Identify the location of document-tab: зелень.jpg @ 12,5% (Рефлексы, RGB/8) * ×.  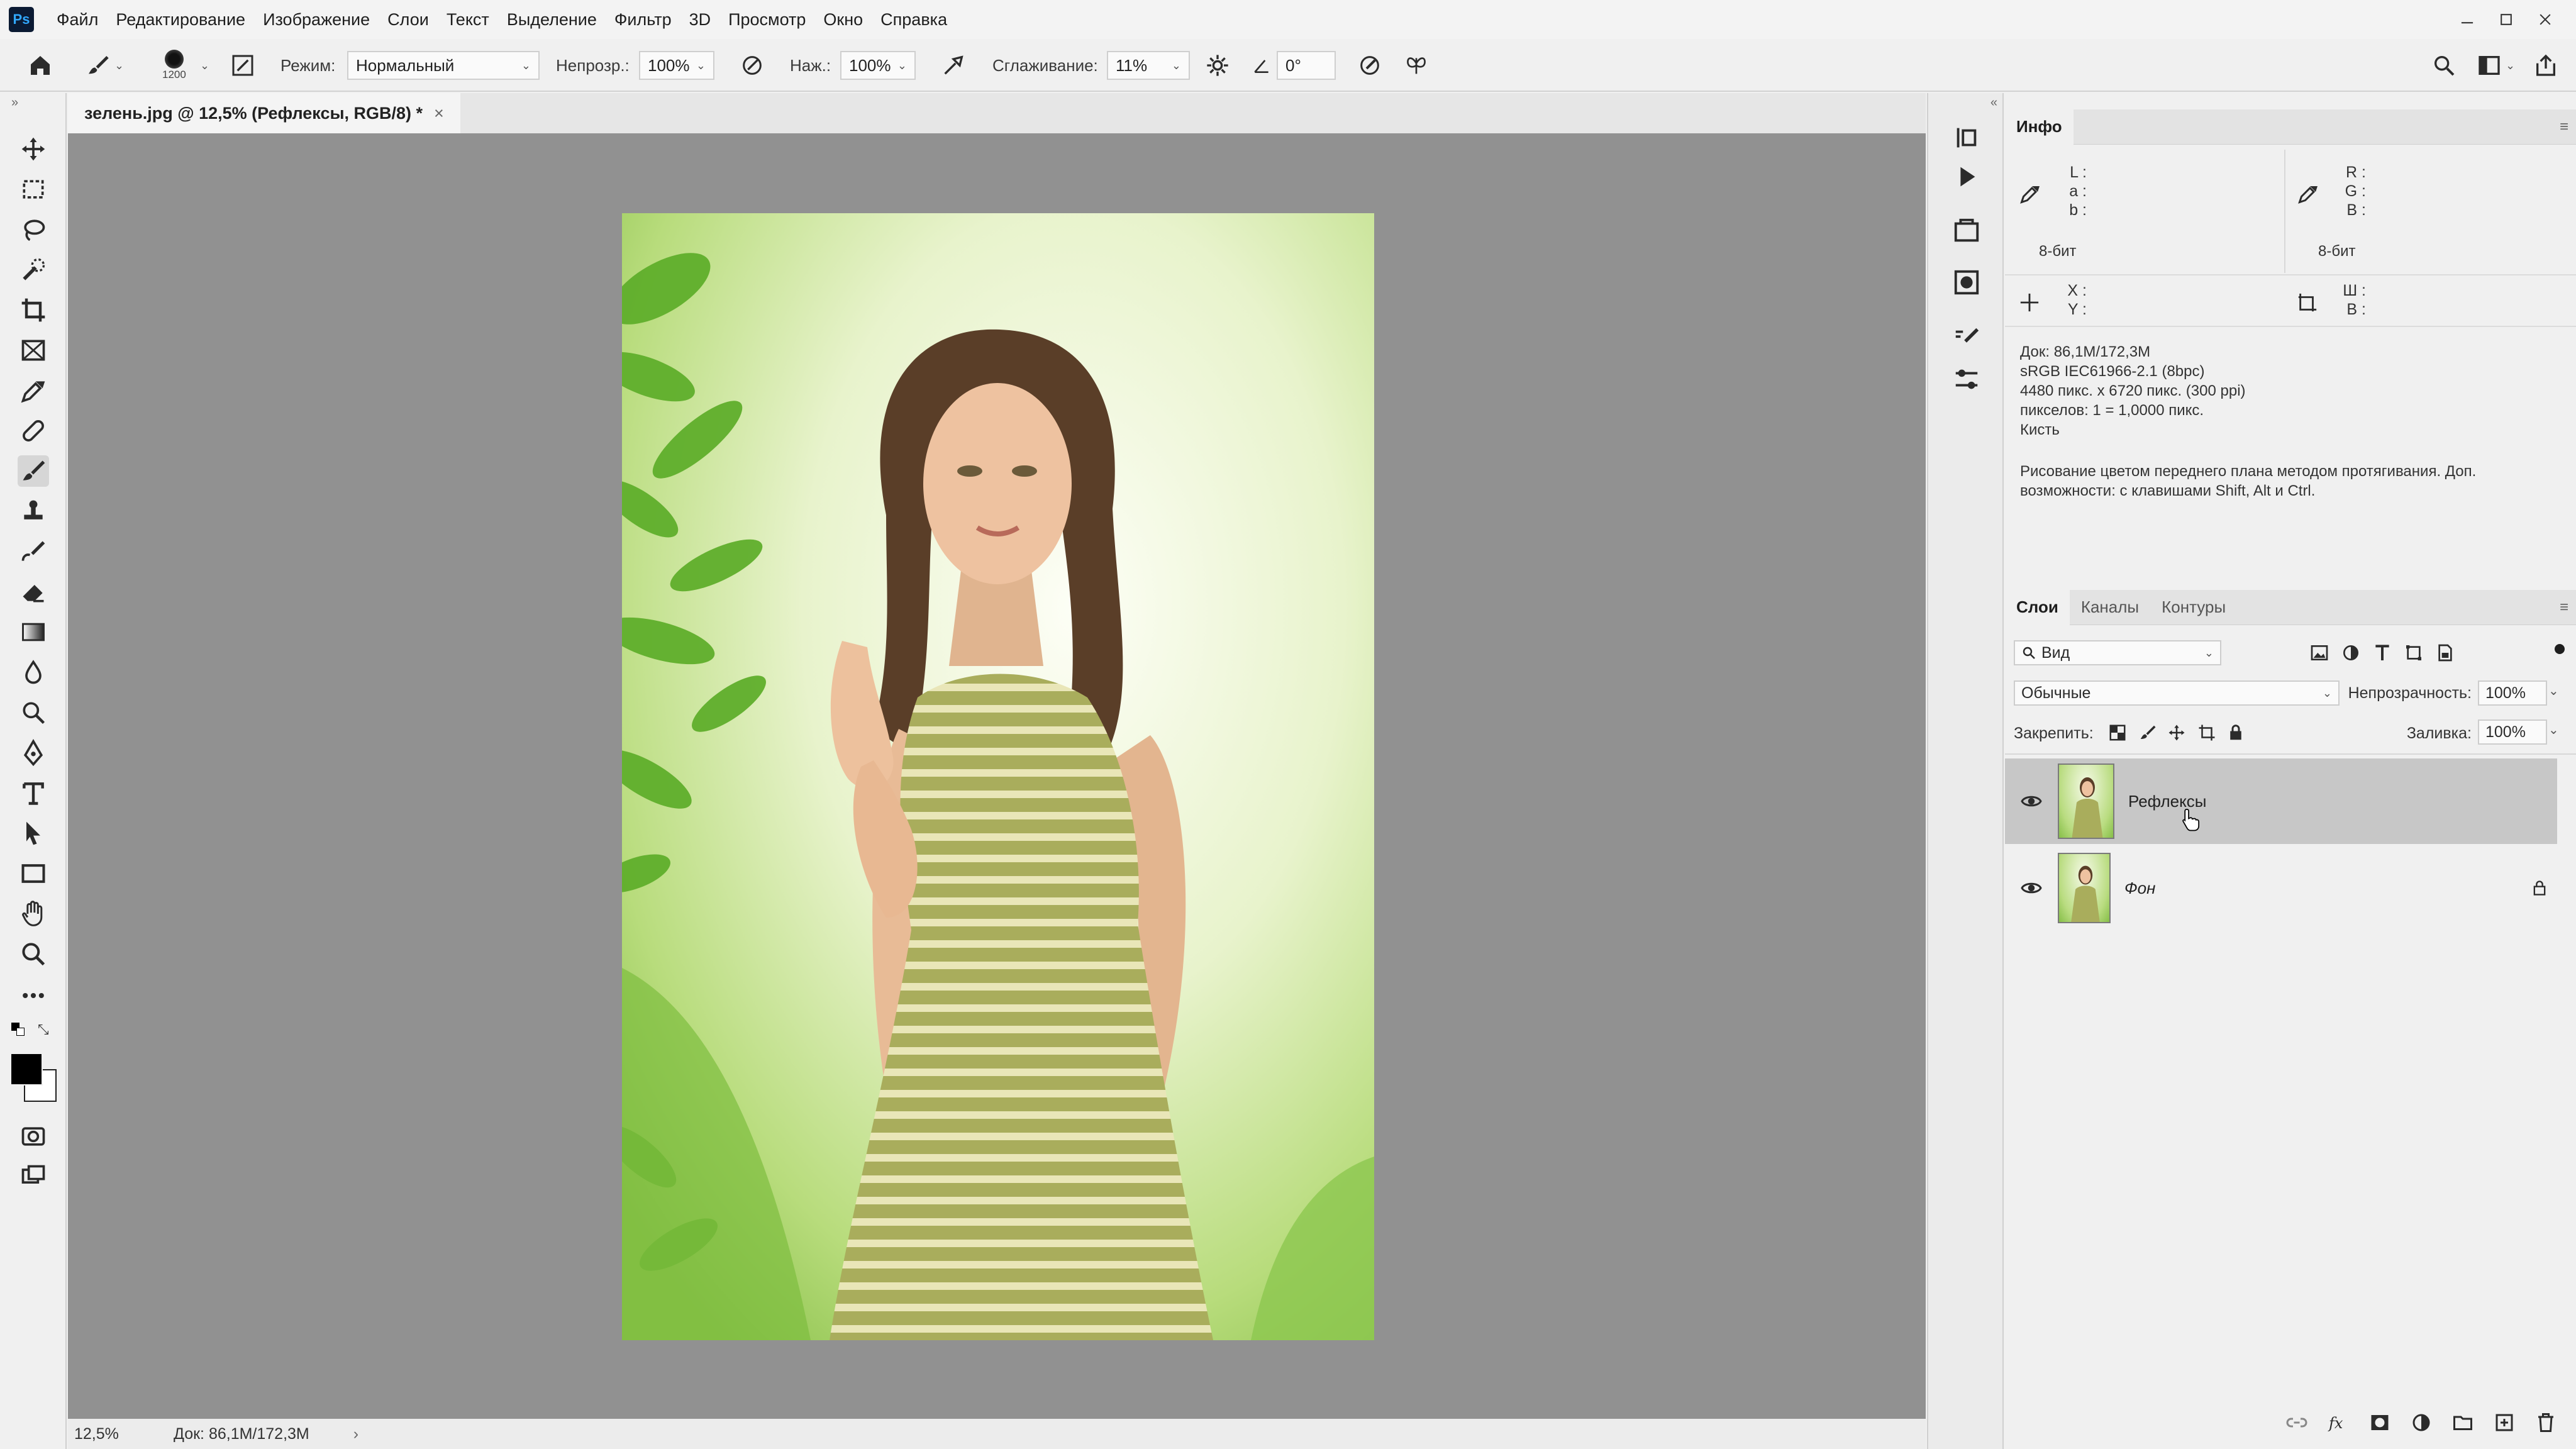
(264, 113).